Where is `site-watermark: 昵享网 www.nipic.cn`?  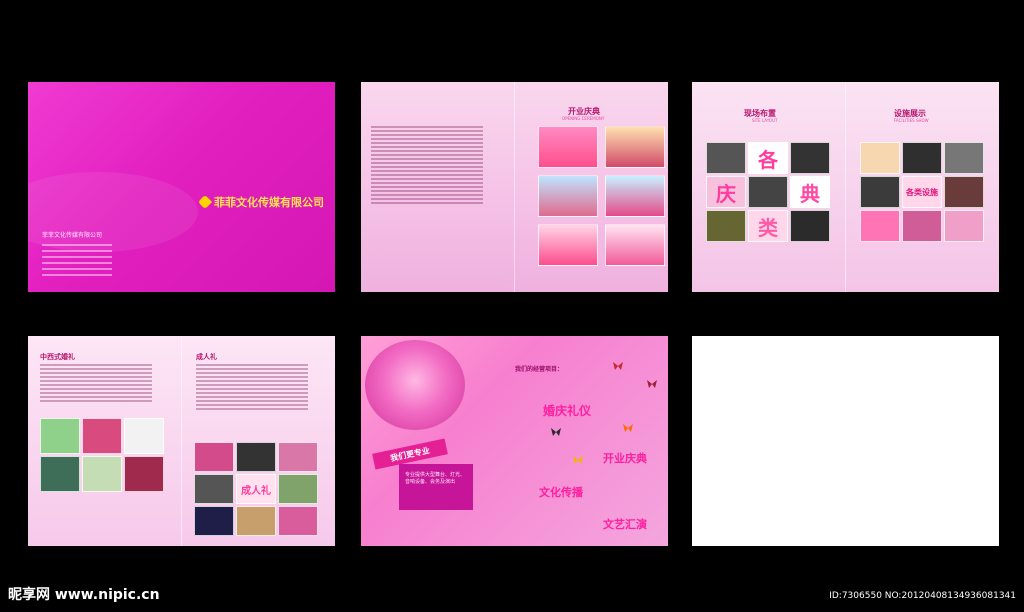
site-watermark: 昵享网 www.nipic.cn is located at coordinates (84, 595).